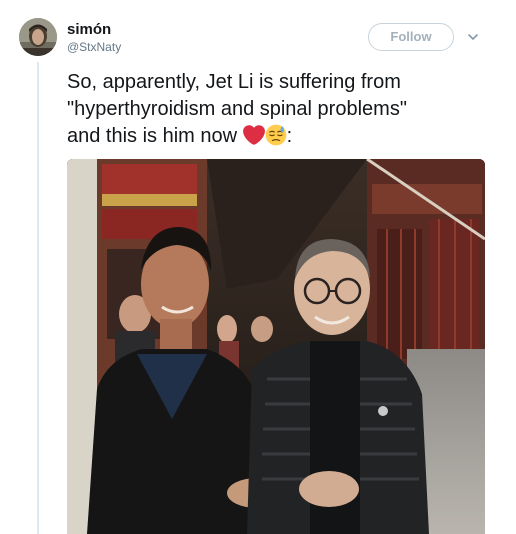 This screenshot has height=534, width=516. I want to click on tweet-text-segment: and this is him now, so click(152, 136).